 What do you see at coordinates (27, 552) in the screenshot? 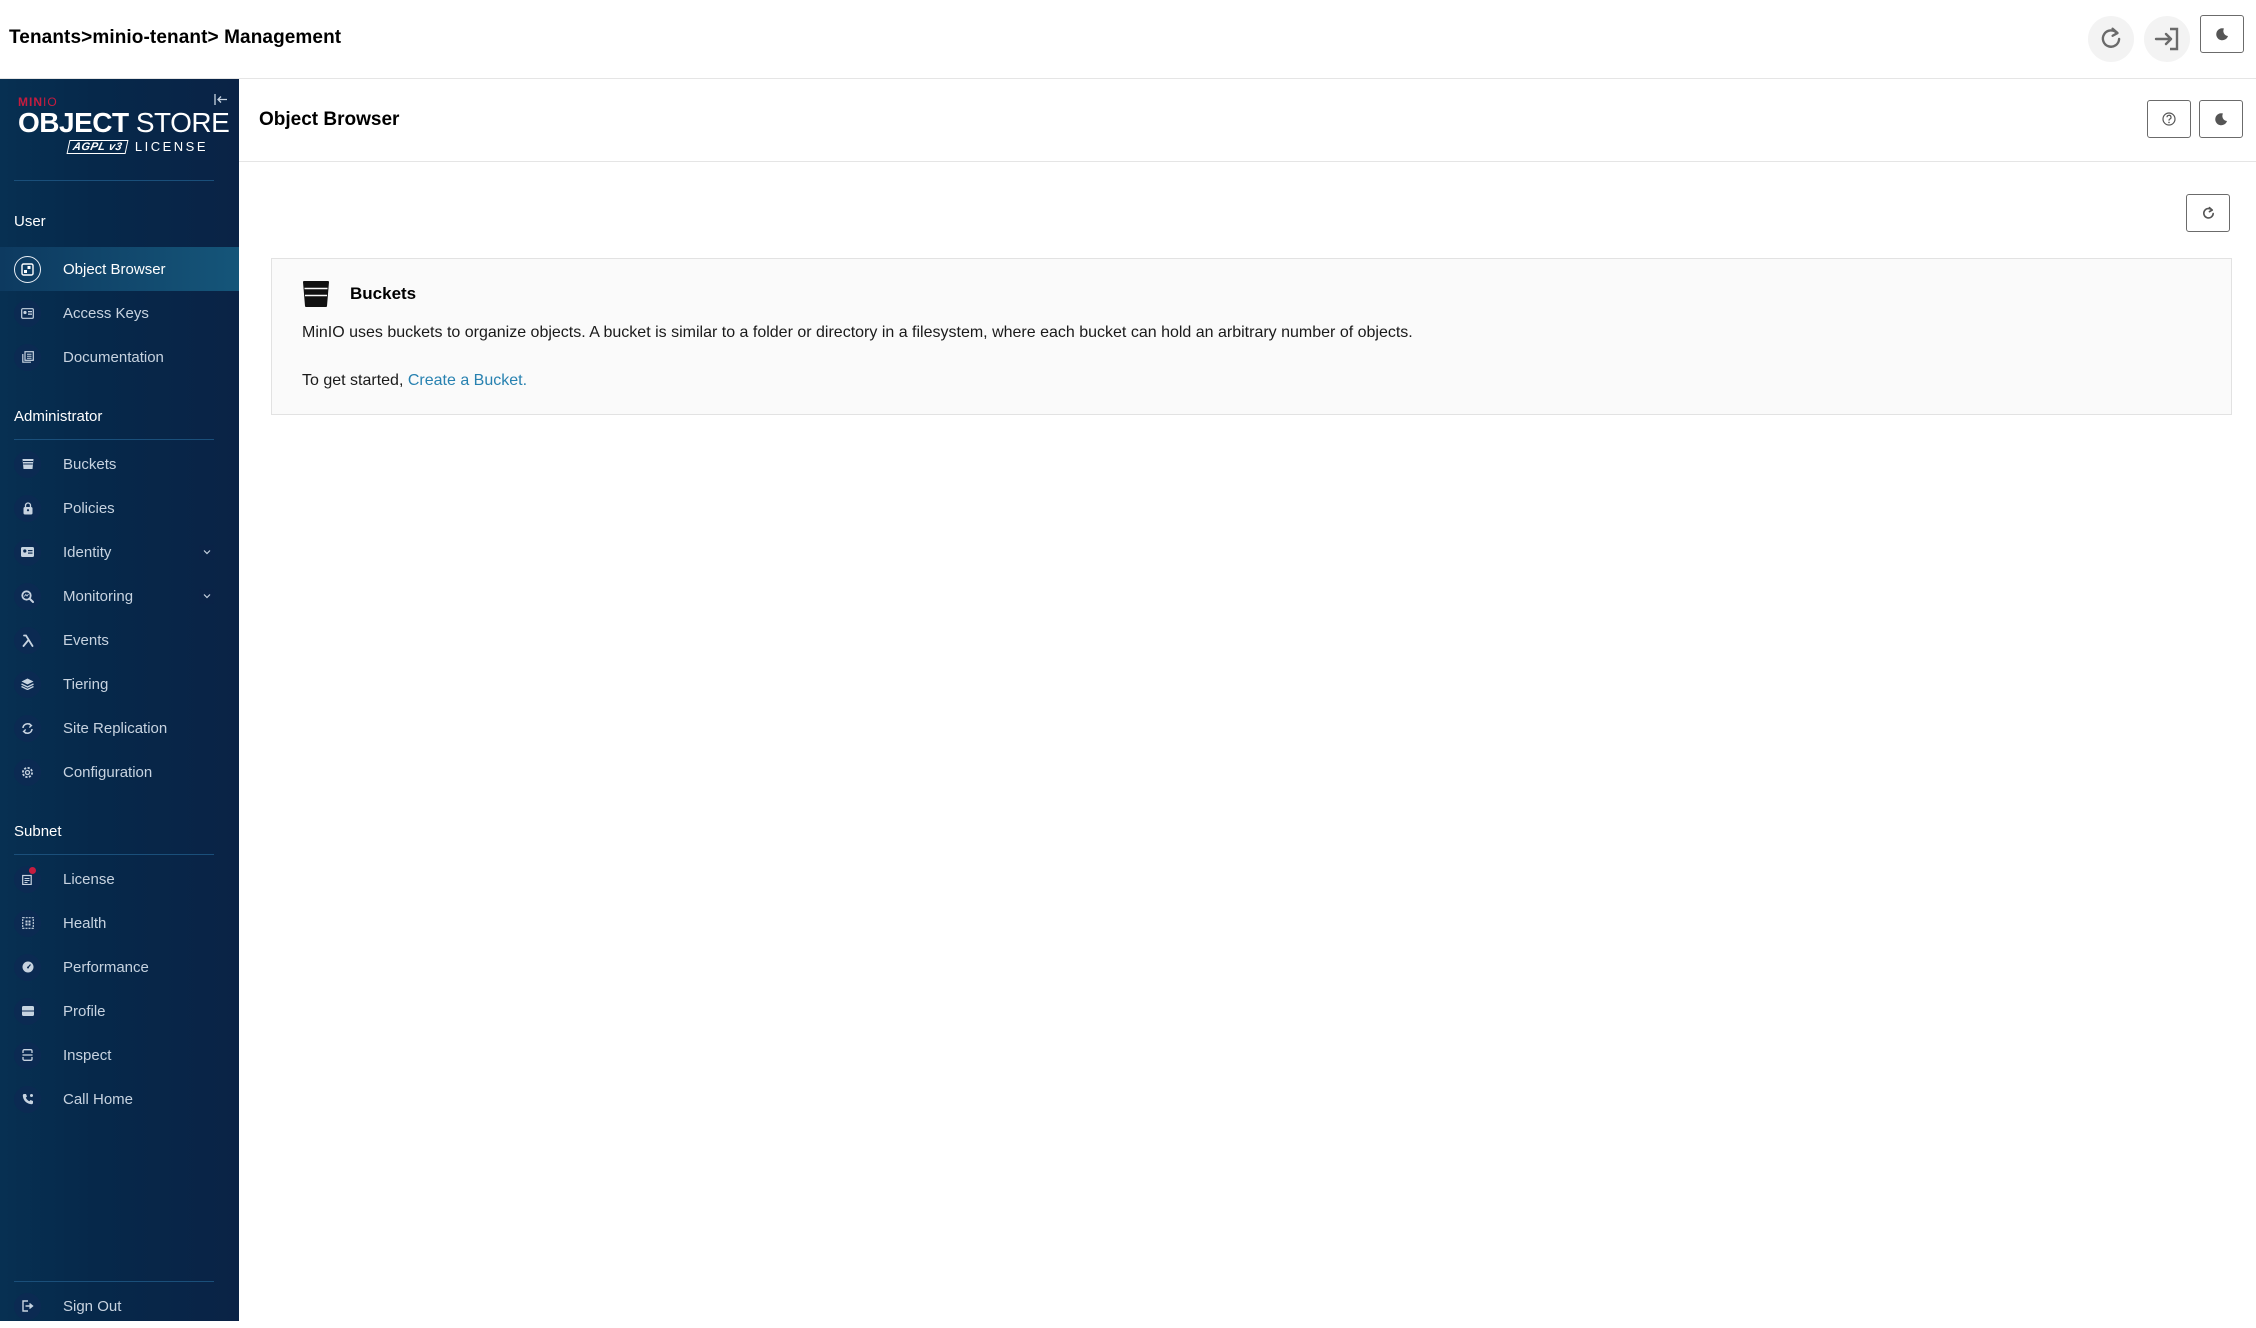
I see `identity-card-icon` at bounding box center [27, 552].